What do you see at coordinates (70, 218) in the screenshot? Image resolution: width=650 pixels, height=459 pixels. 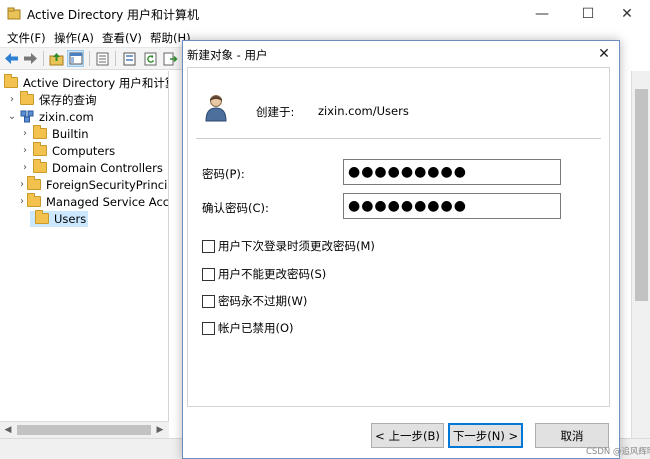 I see `tree-item-label: Users` at bounding box center [70, 218].